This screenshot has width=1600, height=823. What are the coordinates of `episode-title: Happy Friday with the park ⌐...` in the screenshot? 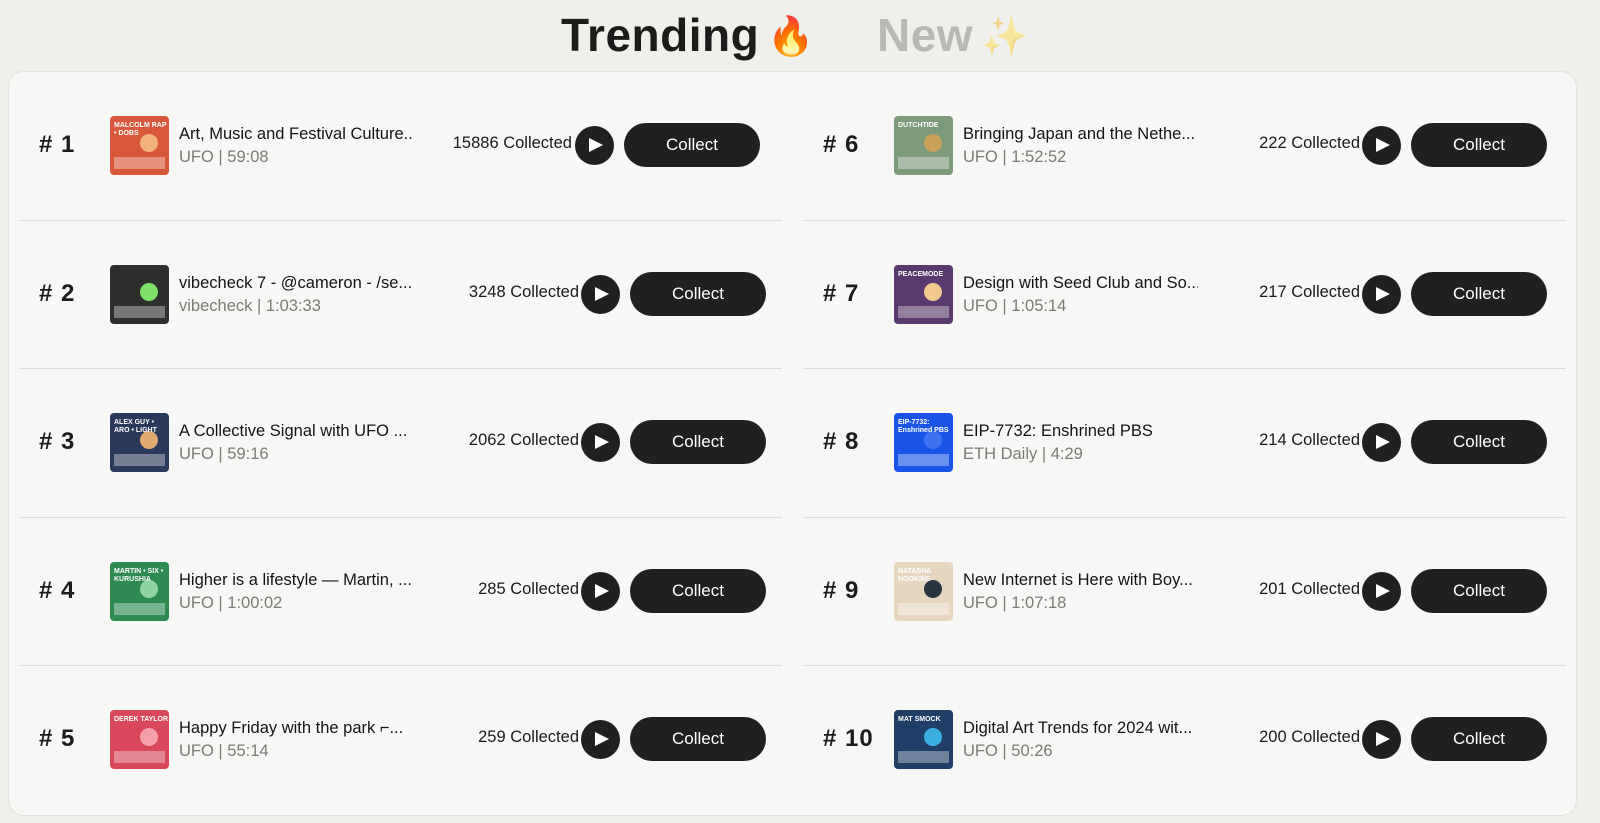 It's located at (296, 728).